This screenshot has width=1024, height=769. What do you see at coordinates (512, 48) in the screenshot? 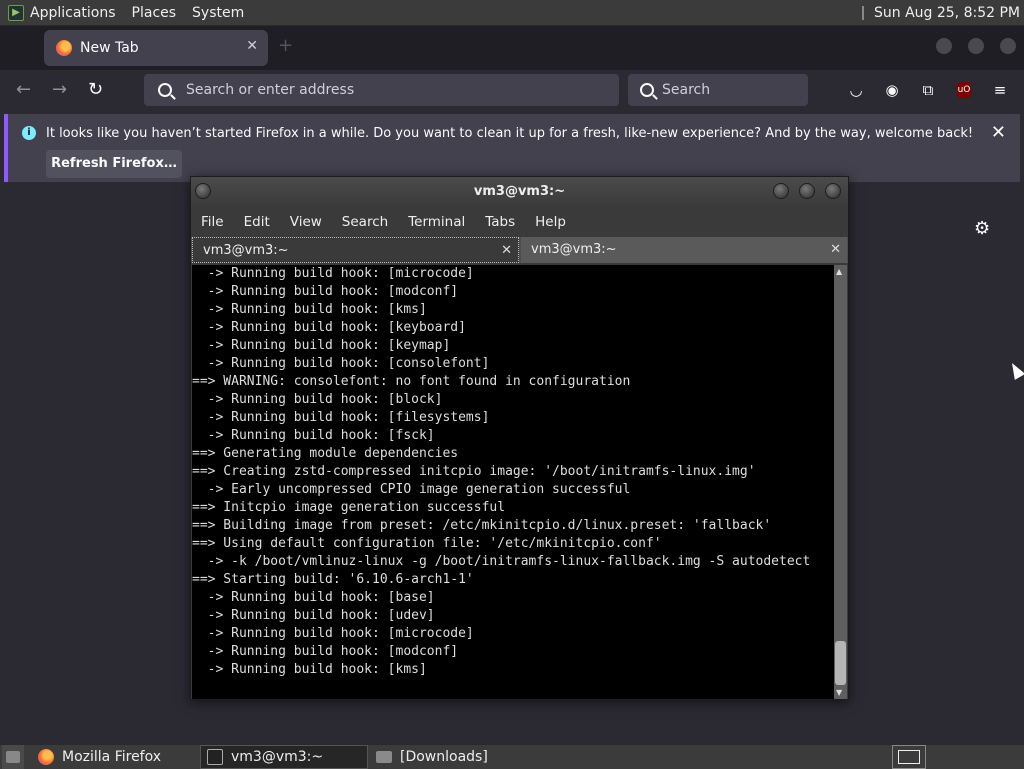
I see `firefox-tab-bar: New Tab ✕ +` at bounding box center [512, 48].